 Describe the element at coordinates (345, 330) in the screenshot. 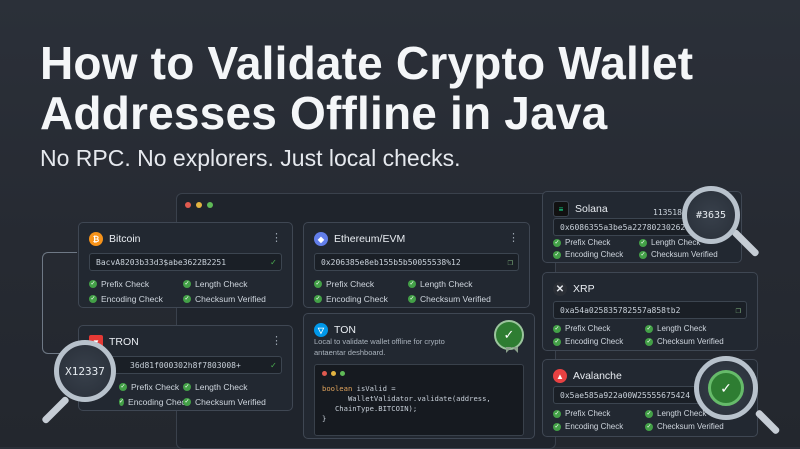

I see `card-title: TON` at that location.